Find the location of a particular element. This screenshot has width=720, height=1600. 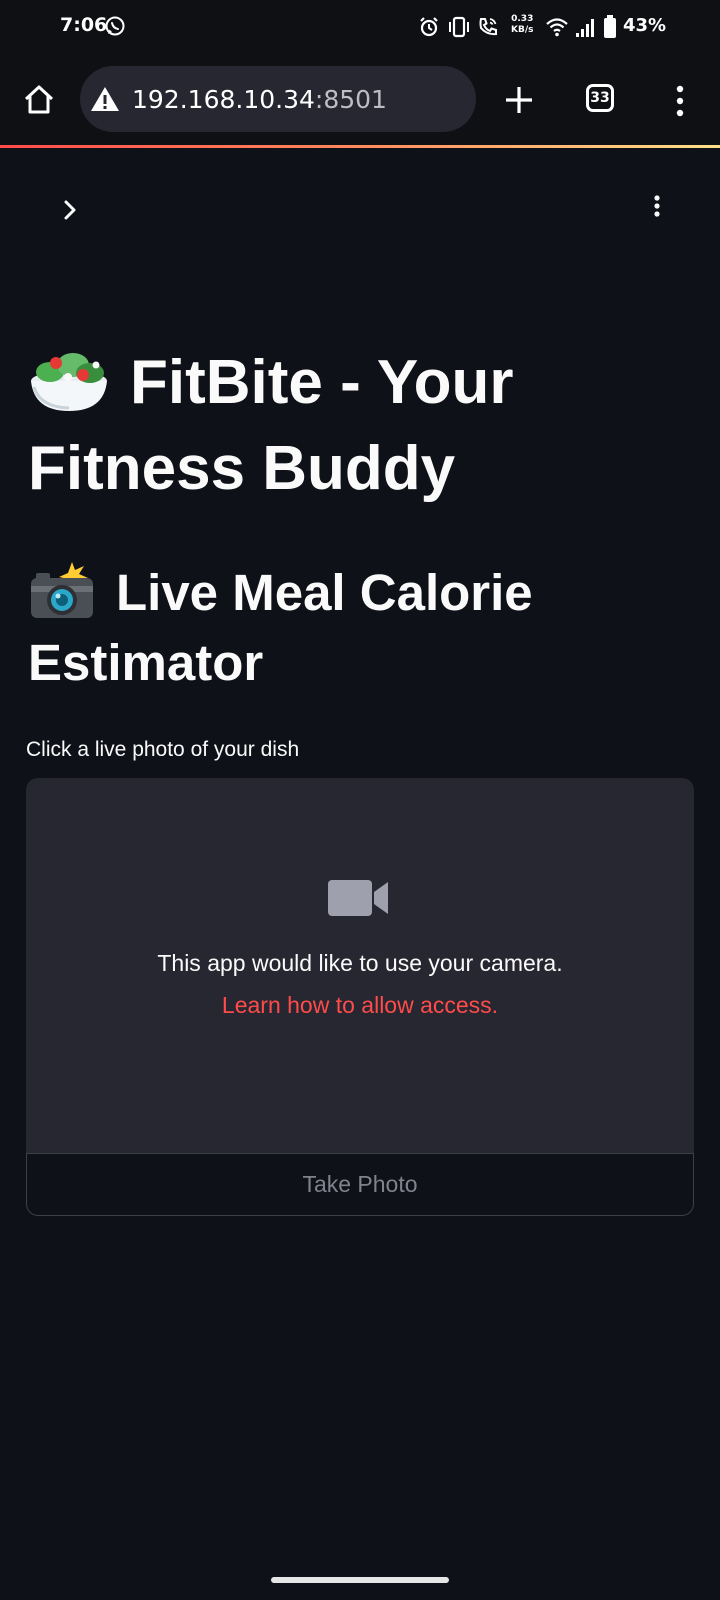

signal-icon is located at coordinates (585, 28).